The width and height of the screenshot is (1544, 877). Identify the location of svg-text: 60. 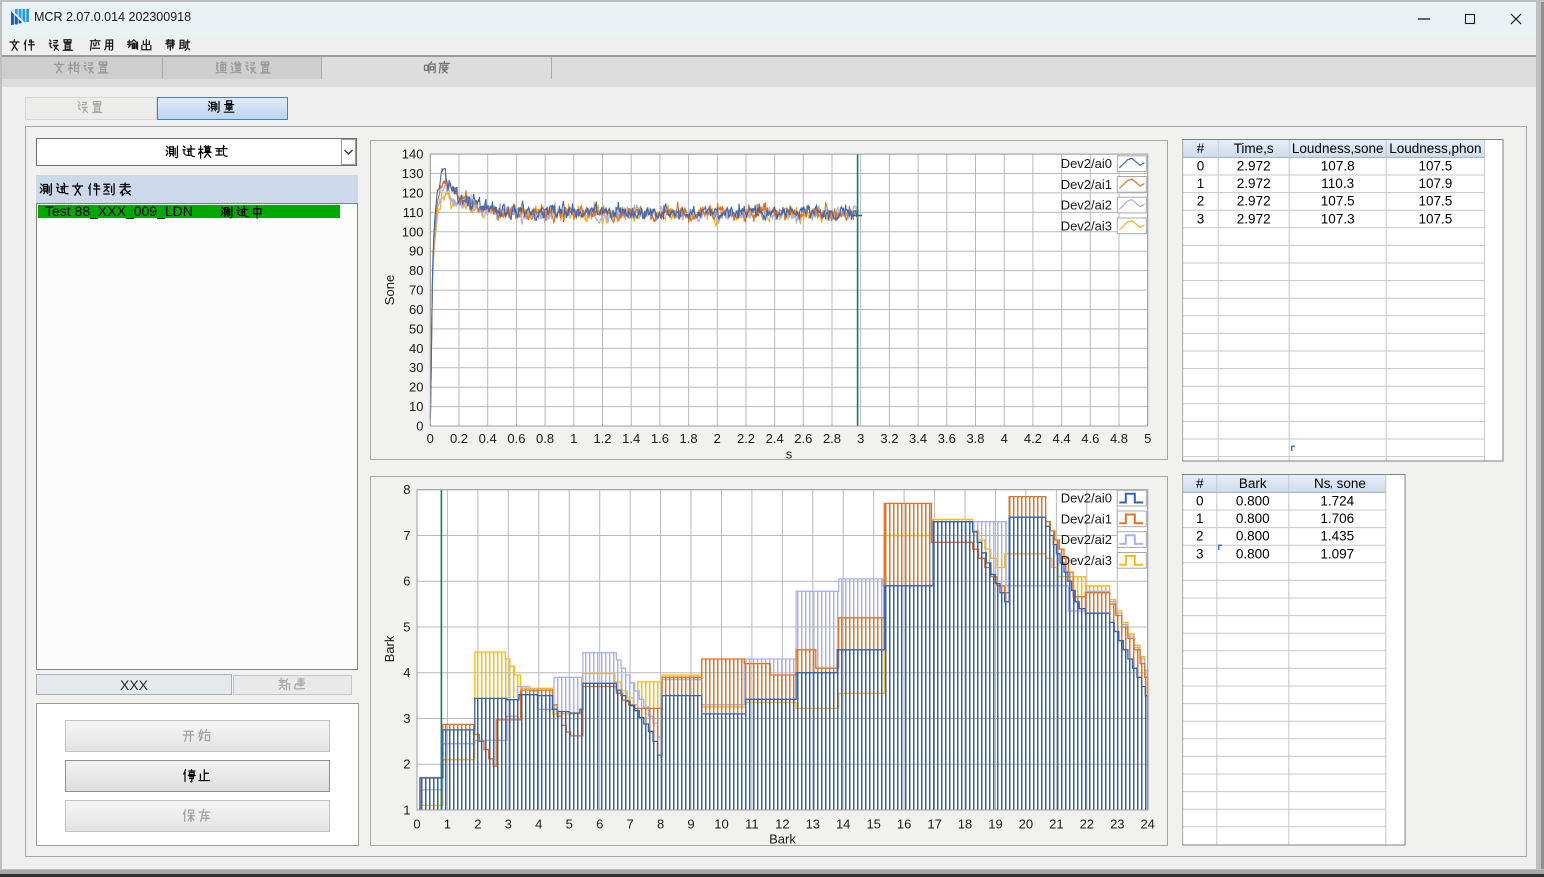
(416, 309).